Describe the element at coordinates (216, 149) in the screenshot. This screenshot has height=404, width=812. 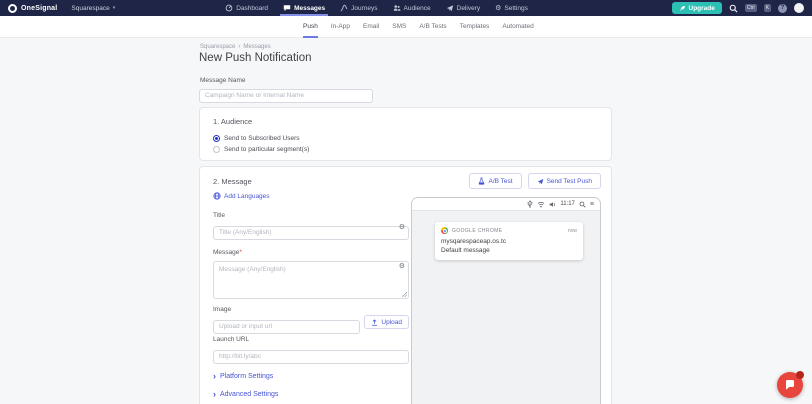
I see `radio-unselected-icon` at that location.